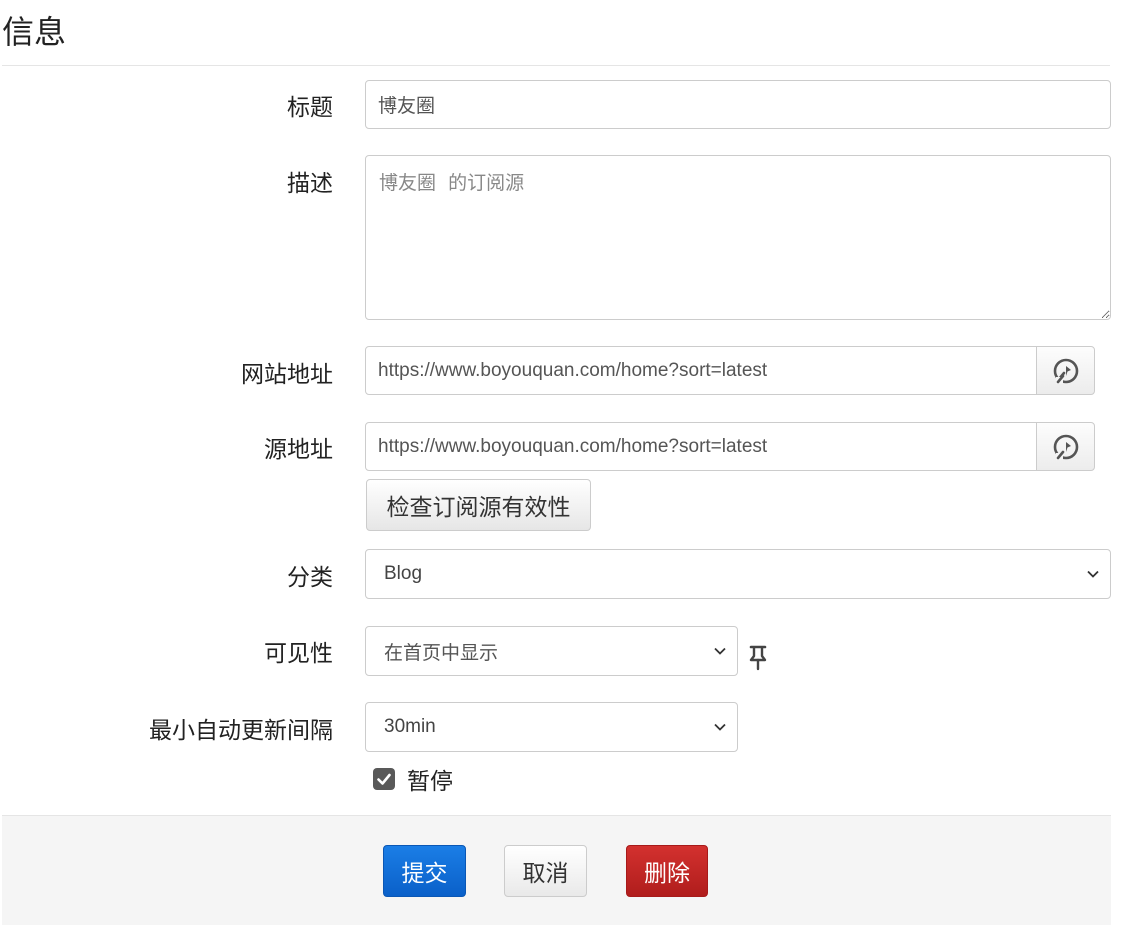  I want to click on website-label: 网站地址, so click(287, 375).